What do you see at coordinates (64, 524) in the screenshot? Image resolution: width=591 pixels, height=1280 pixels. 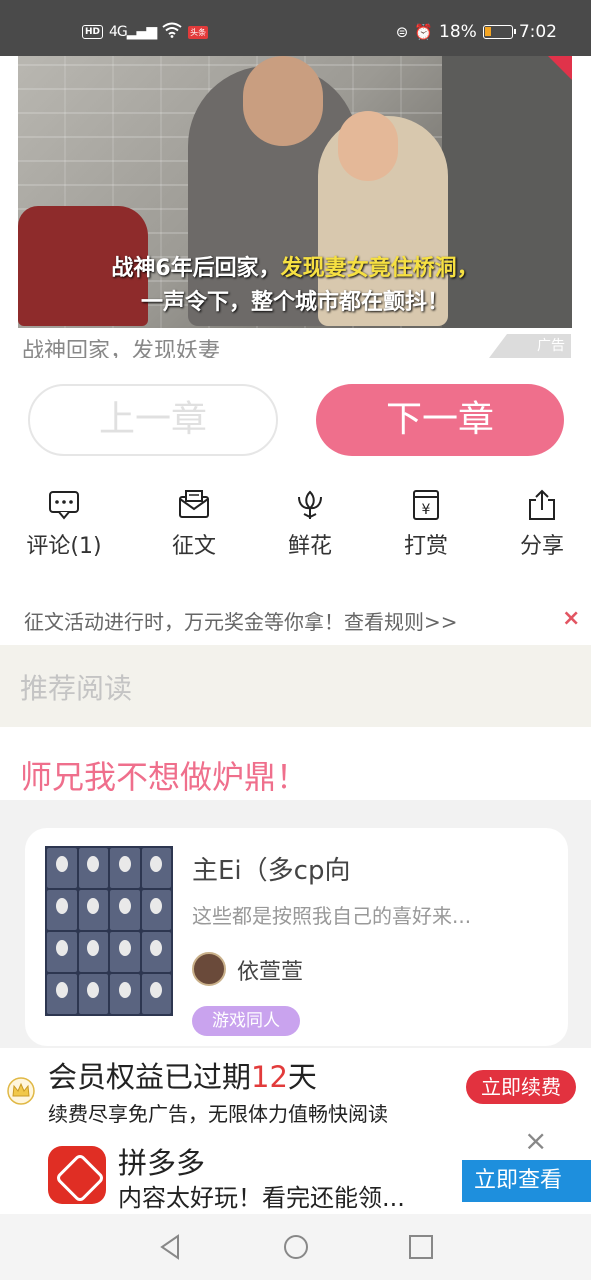 I see `comment-button: 评论(1)` at bounding box center [64, 524].